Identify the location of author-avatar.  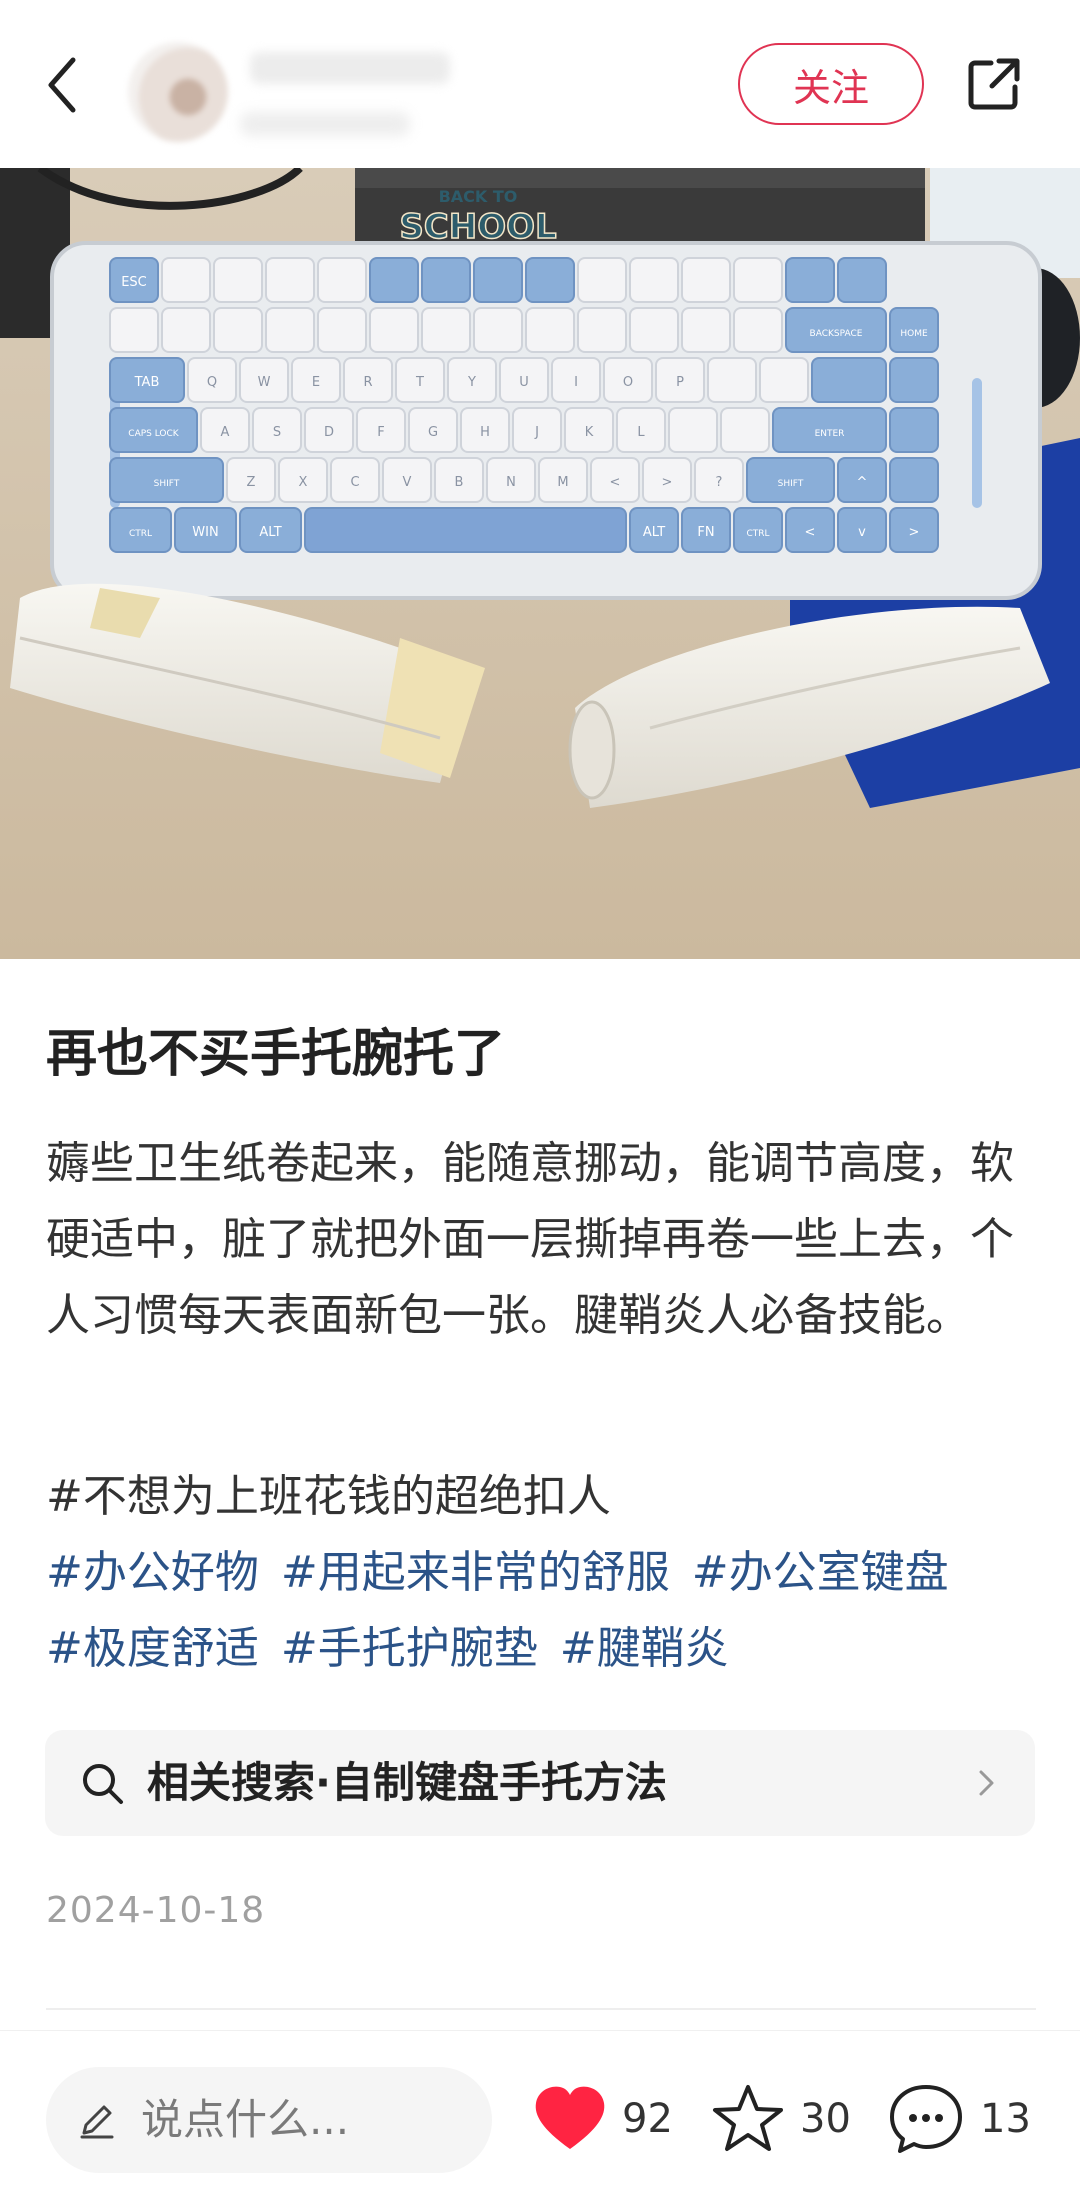
(178, 92).